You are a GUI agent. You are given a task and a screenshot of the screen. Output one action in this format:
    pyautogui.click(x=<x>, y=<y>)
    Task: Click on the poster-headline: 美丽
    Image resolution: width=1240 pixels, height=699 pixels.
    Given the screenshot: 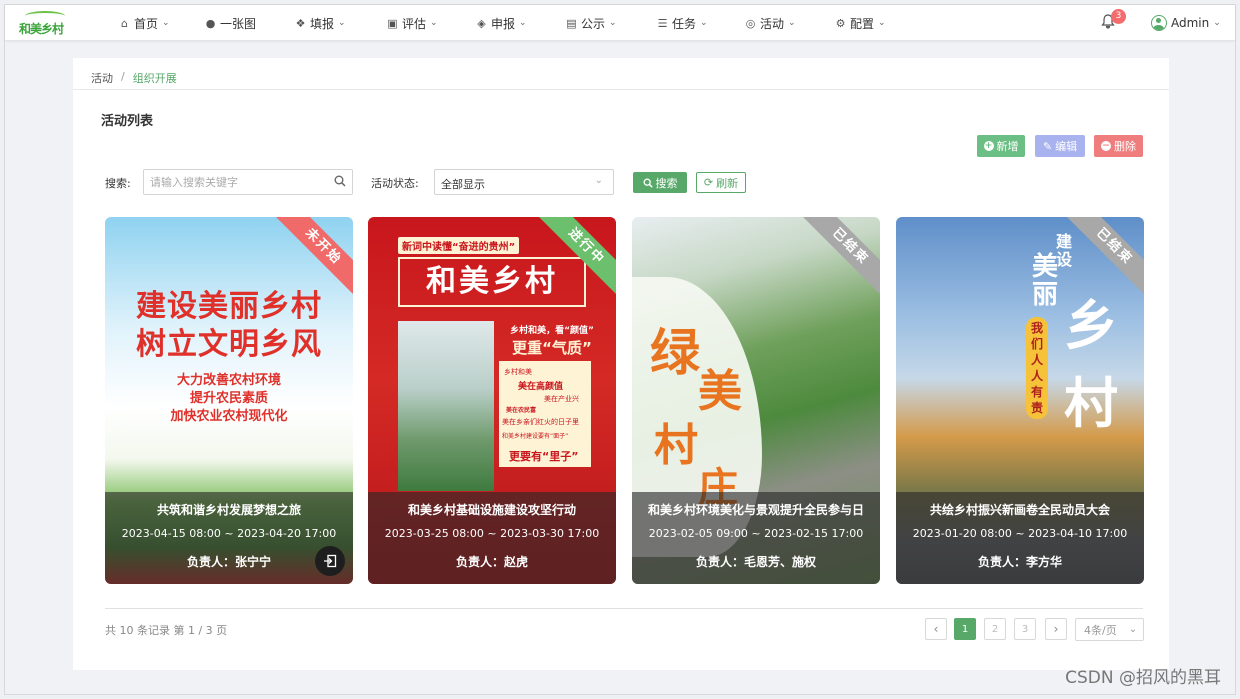 What is the action you would take?
    pyautogui.click(x=1045, y=281)
    